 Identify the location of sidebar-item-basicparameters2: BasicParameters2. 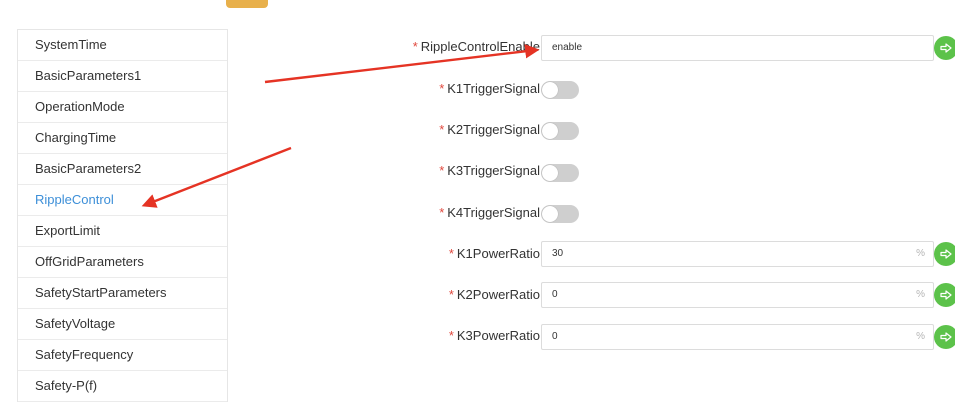
(122, 169).